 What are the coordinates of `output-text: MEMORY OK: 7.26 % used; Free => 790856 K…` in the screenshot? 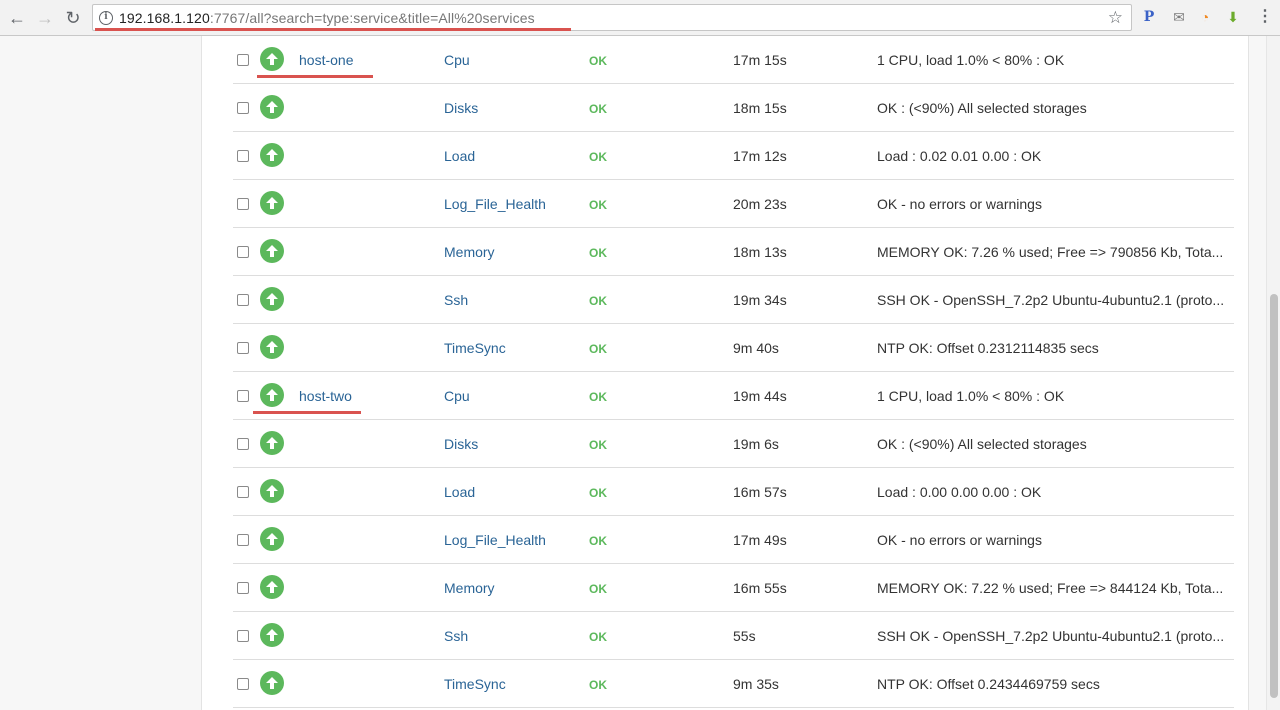 It's located at (1050, 252).